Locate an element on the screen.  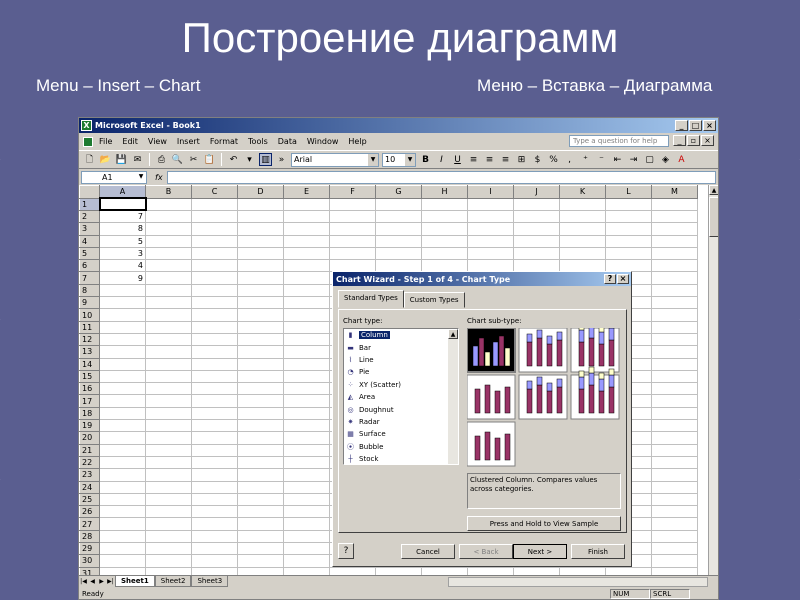
next-button: Next > is located at coordinates (540, 551).